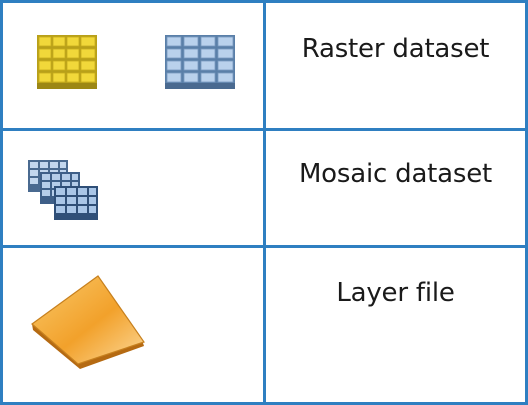 The width and height of the screenshot is (528, 405). What do you see at coordinates (200, 62) in the screenshot?
I see `raster-dataset-blue-icon` at bounding box center [200, 62].